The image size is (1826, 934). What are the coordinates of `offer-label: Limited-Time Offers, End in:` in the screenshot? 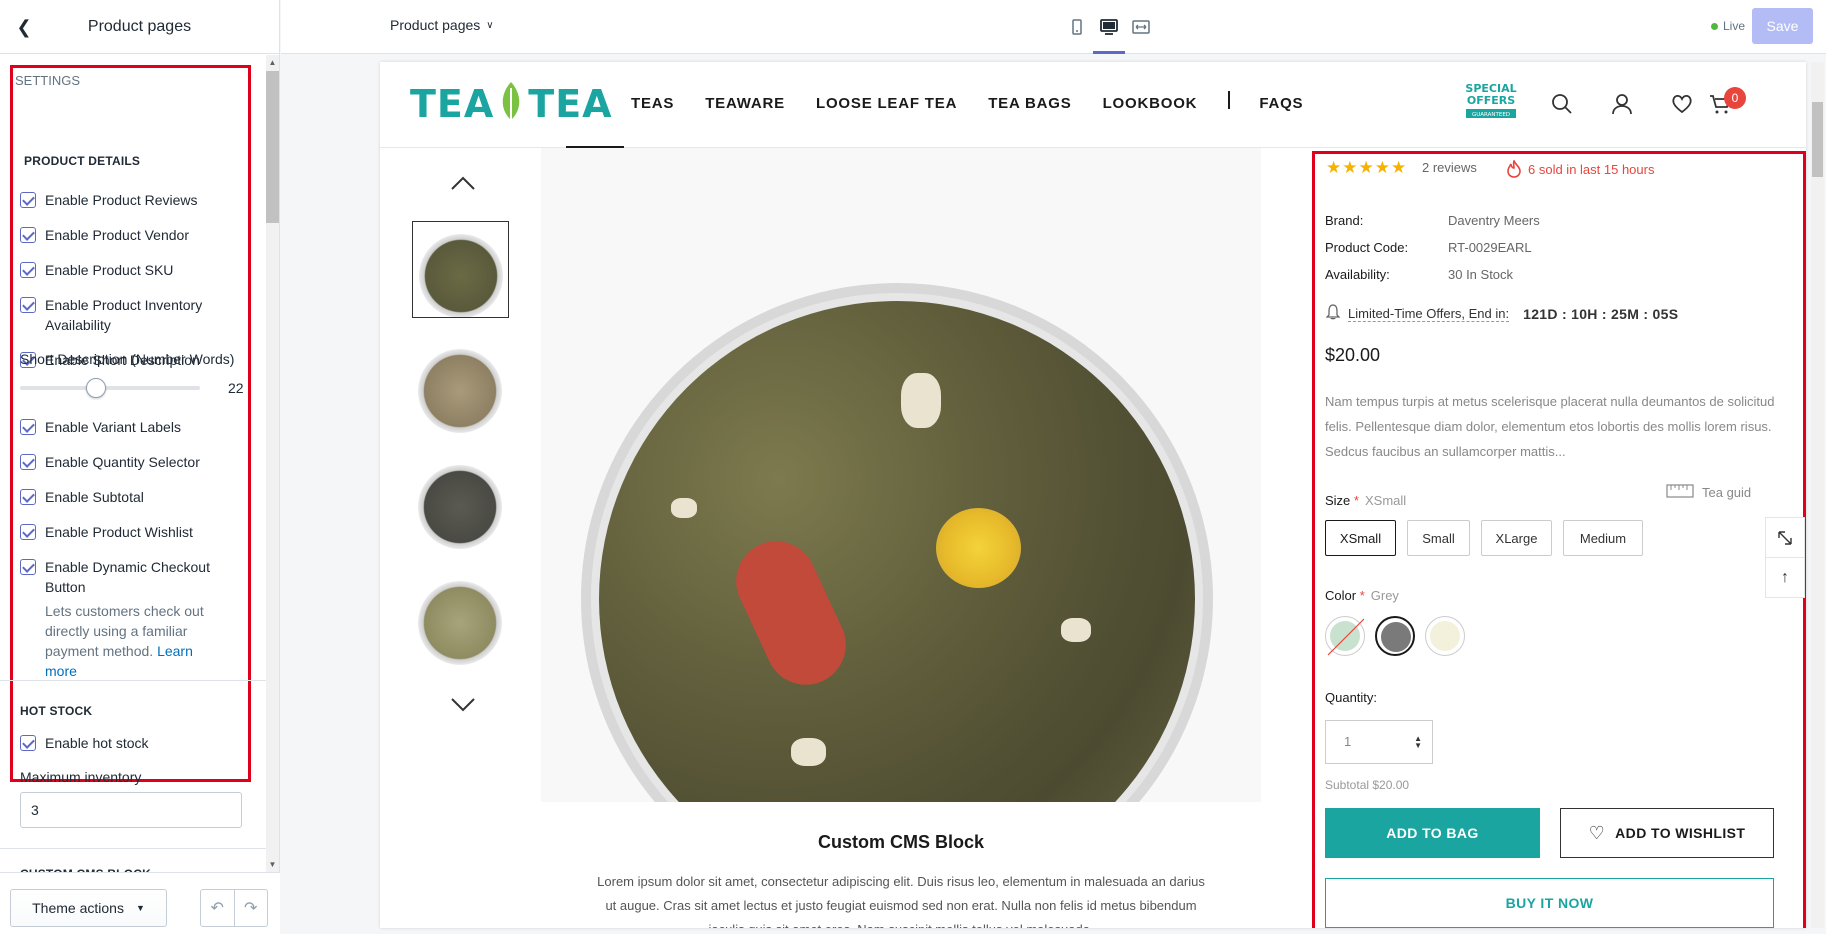 It's located at (1429, 313).